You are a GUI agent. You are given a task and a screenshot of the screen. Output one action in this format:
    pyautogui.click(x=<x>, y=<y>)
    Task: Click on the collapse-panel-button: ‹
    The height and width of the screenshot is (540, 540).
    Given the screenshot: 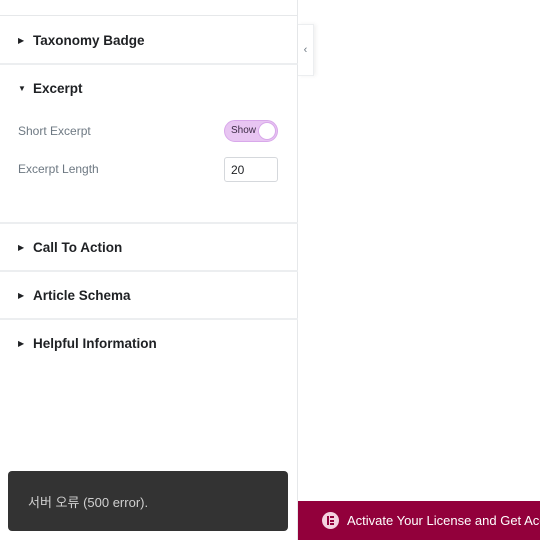 What is the action you would take?
    pyautogui.click(x=306, y=50)
    